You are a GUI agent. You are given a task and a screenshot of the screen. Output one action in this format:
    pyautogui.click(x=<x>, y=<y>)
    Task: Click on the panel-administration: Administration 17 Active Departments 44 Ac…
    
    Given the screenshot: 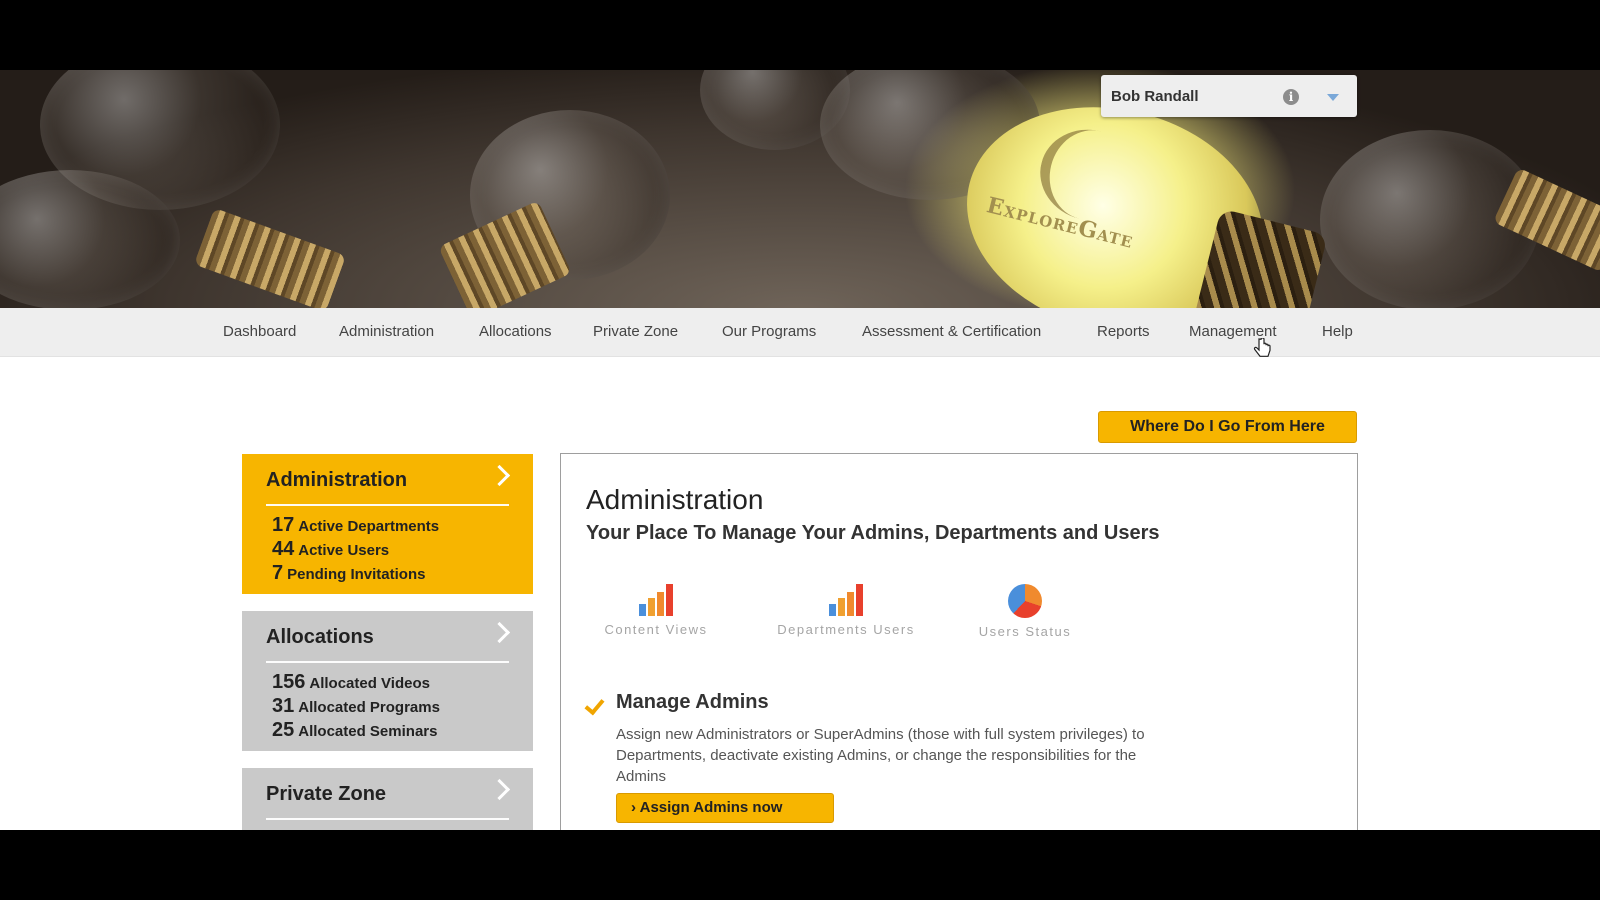 What is the action you would take?
    pyautogui.click(x=387, y=524)
    